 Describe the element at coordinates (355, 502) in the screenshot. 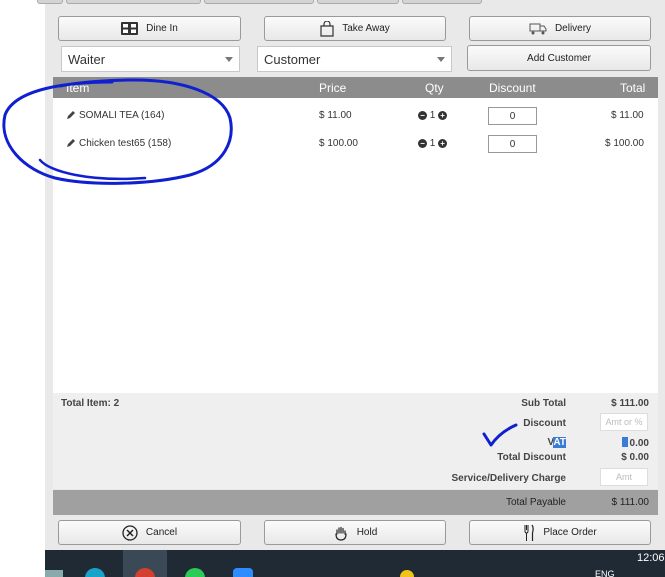

I see `total-payable-bar: Total Payable $ 111.00` at that location.